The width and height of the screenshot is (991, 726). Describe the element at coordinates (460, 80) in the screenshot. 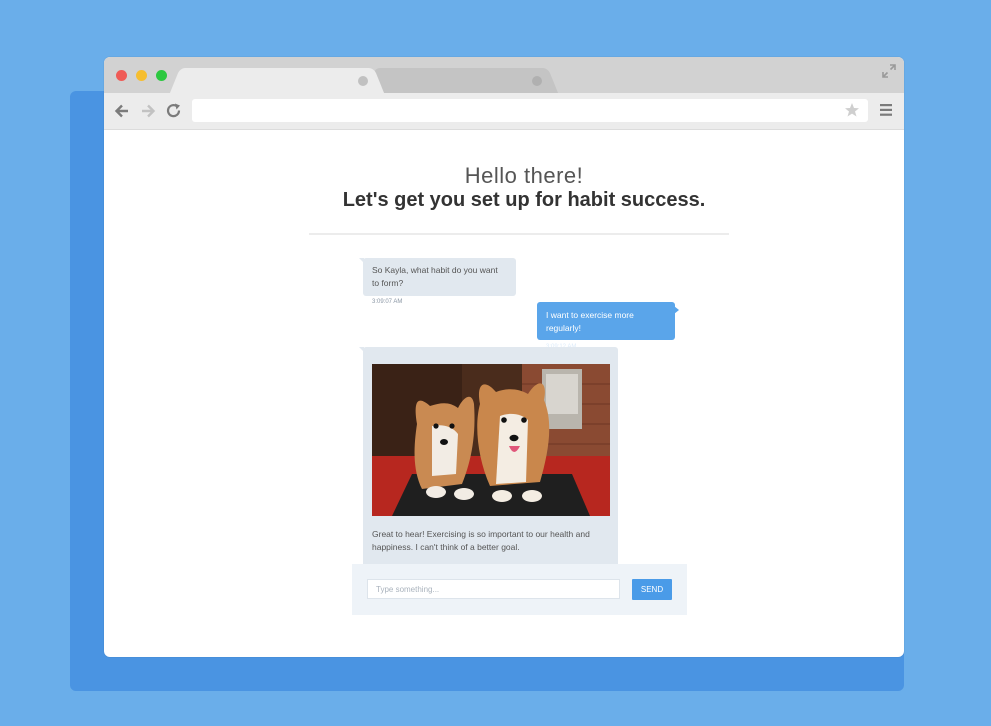

I see `tab-inactive` at that location.